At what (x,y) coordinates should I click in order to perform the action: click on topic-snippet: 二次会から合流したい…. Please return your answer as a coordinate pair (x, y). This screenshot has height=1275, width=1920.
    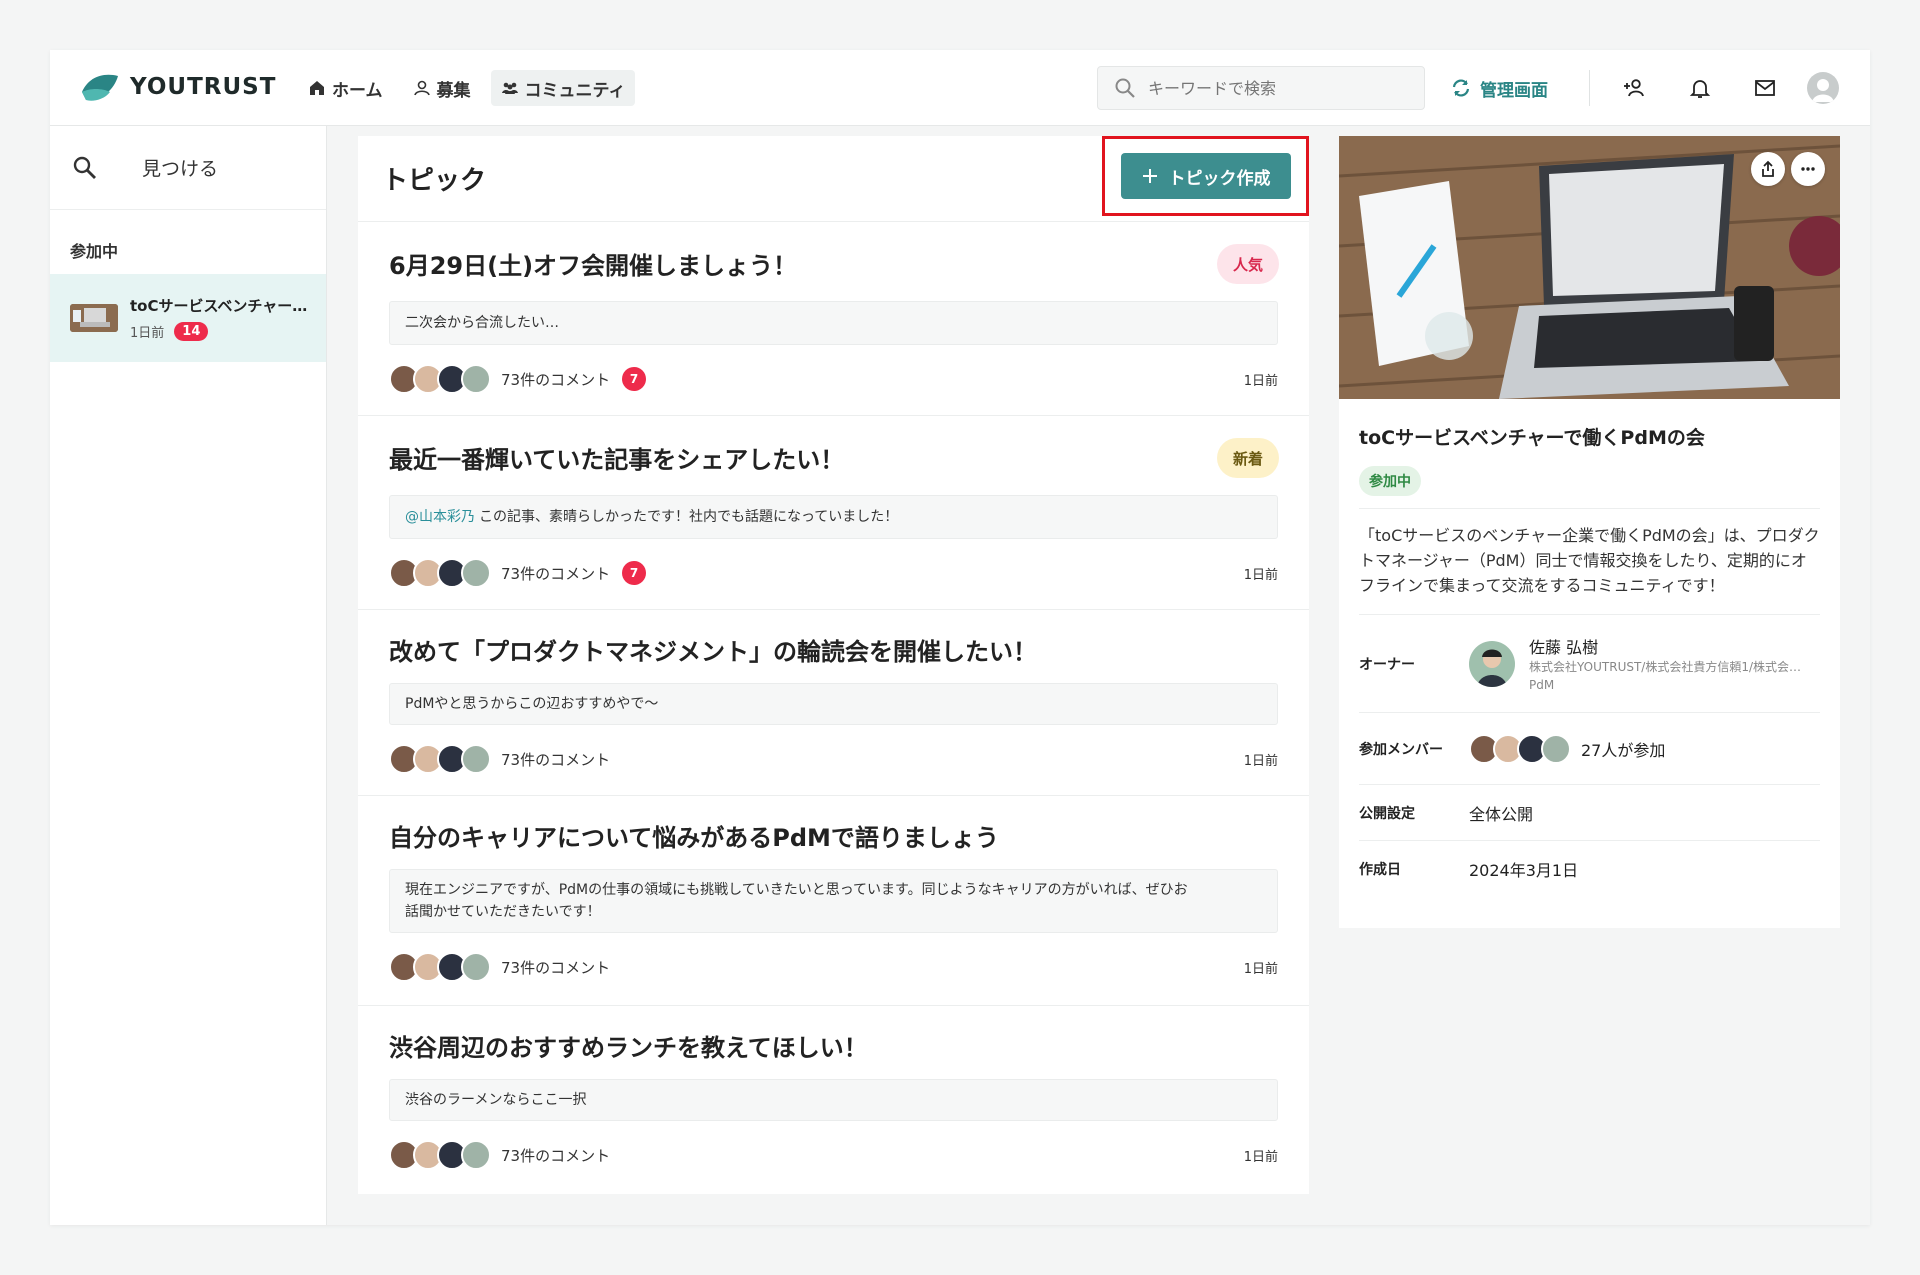
    Looking at the image, I should click on (833, 323).